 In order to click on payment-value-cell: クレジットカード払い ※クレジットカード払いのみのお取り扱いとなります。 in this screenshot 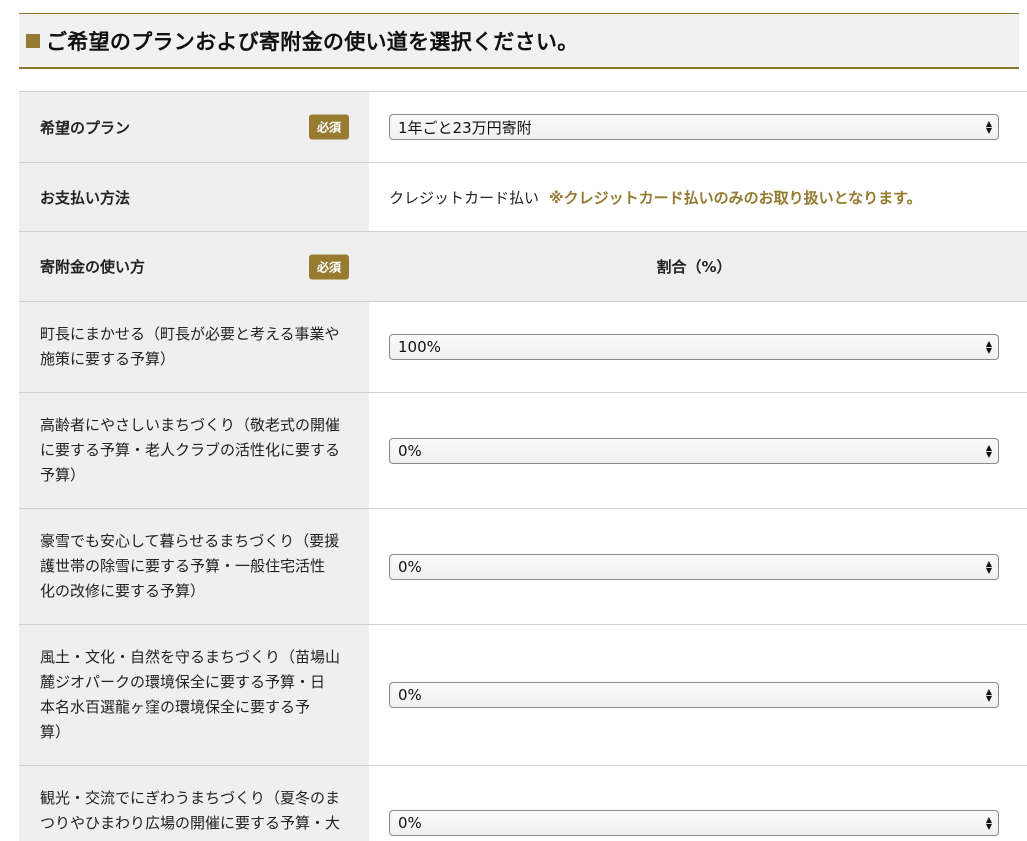, I will do `click(698, 197)`.